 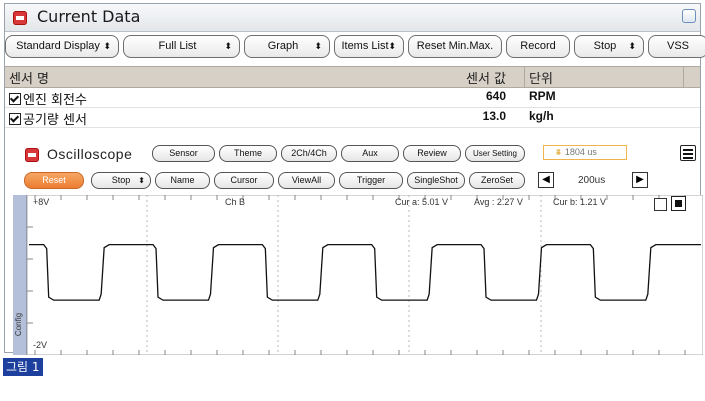 I want to click on period-display: ⩩ 1804 us, so click(x=585, y=152).